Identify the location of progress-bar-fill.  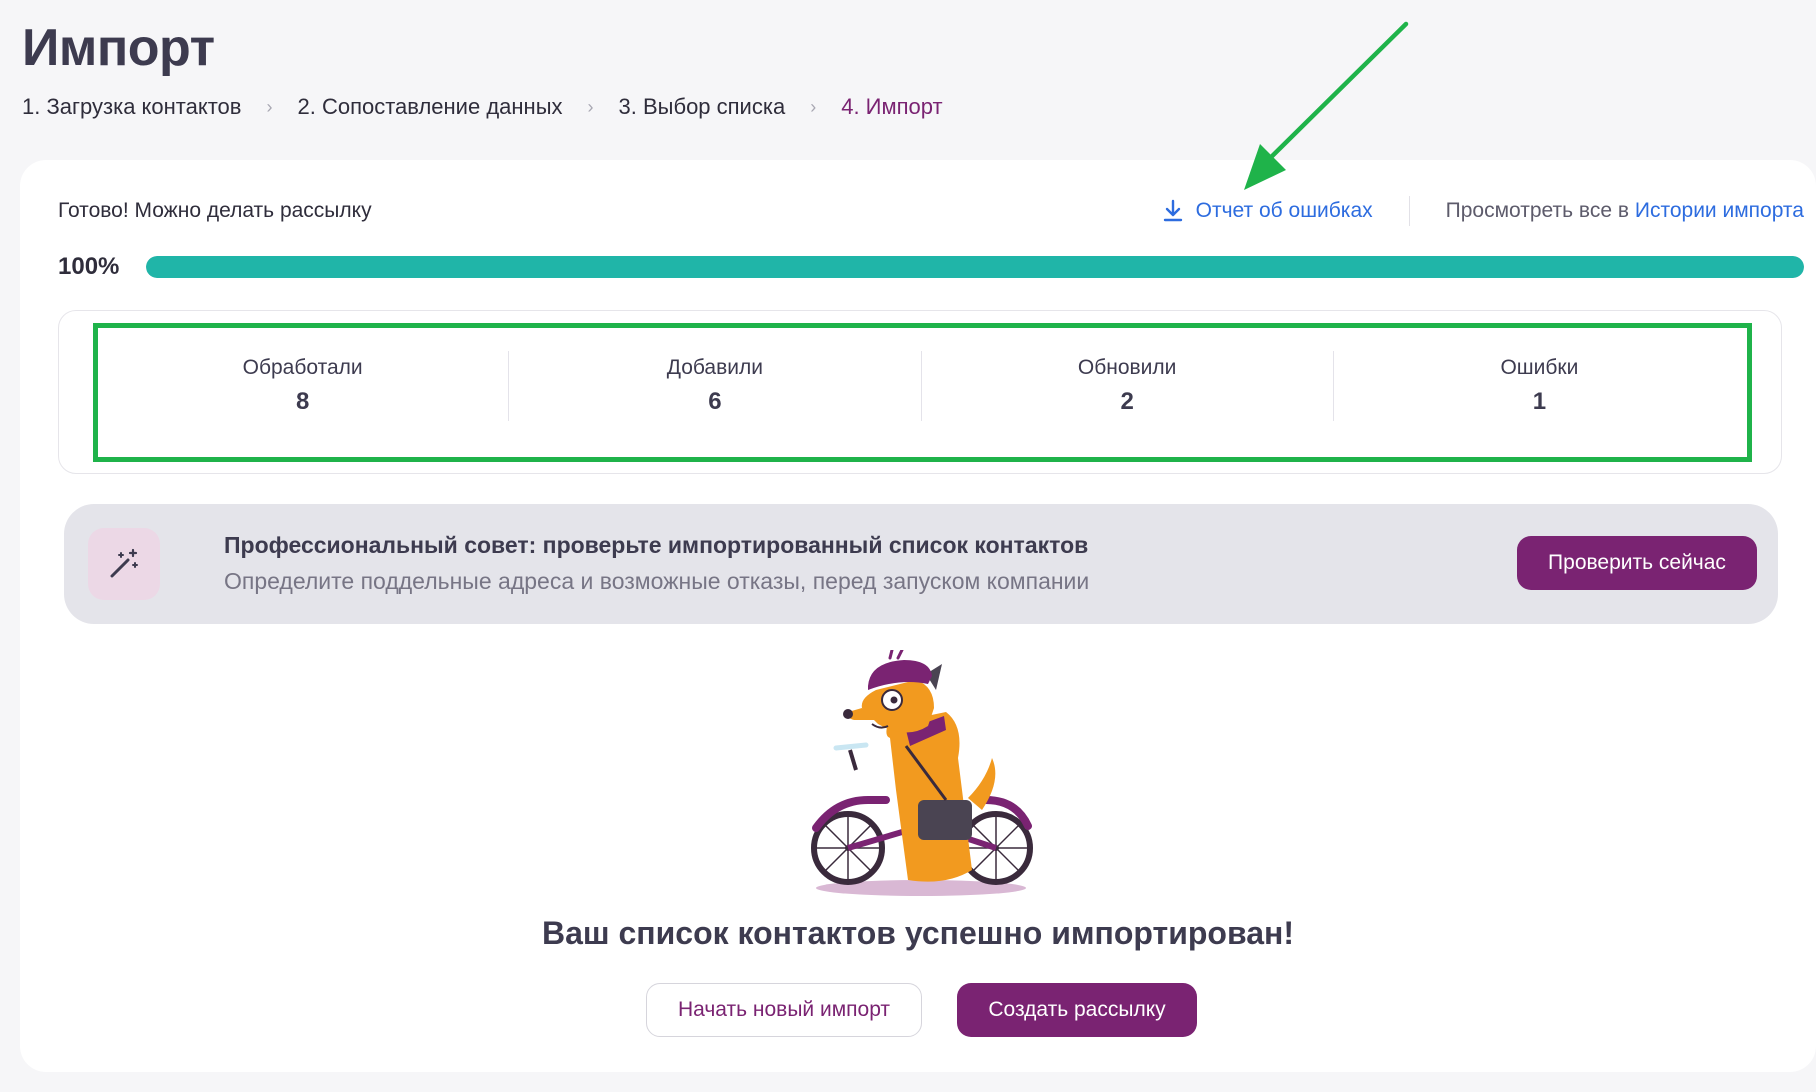
(975, 267).